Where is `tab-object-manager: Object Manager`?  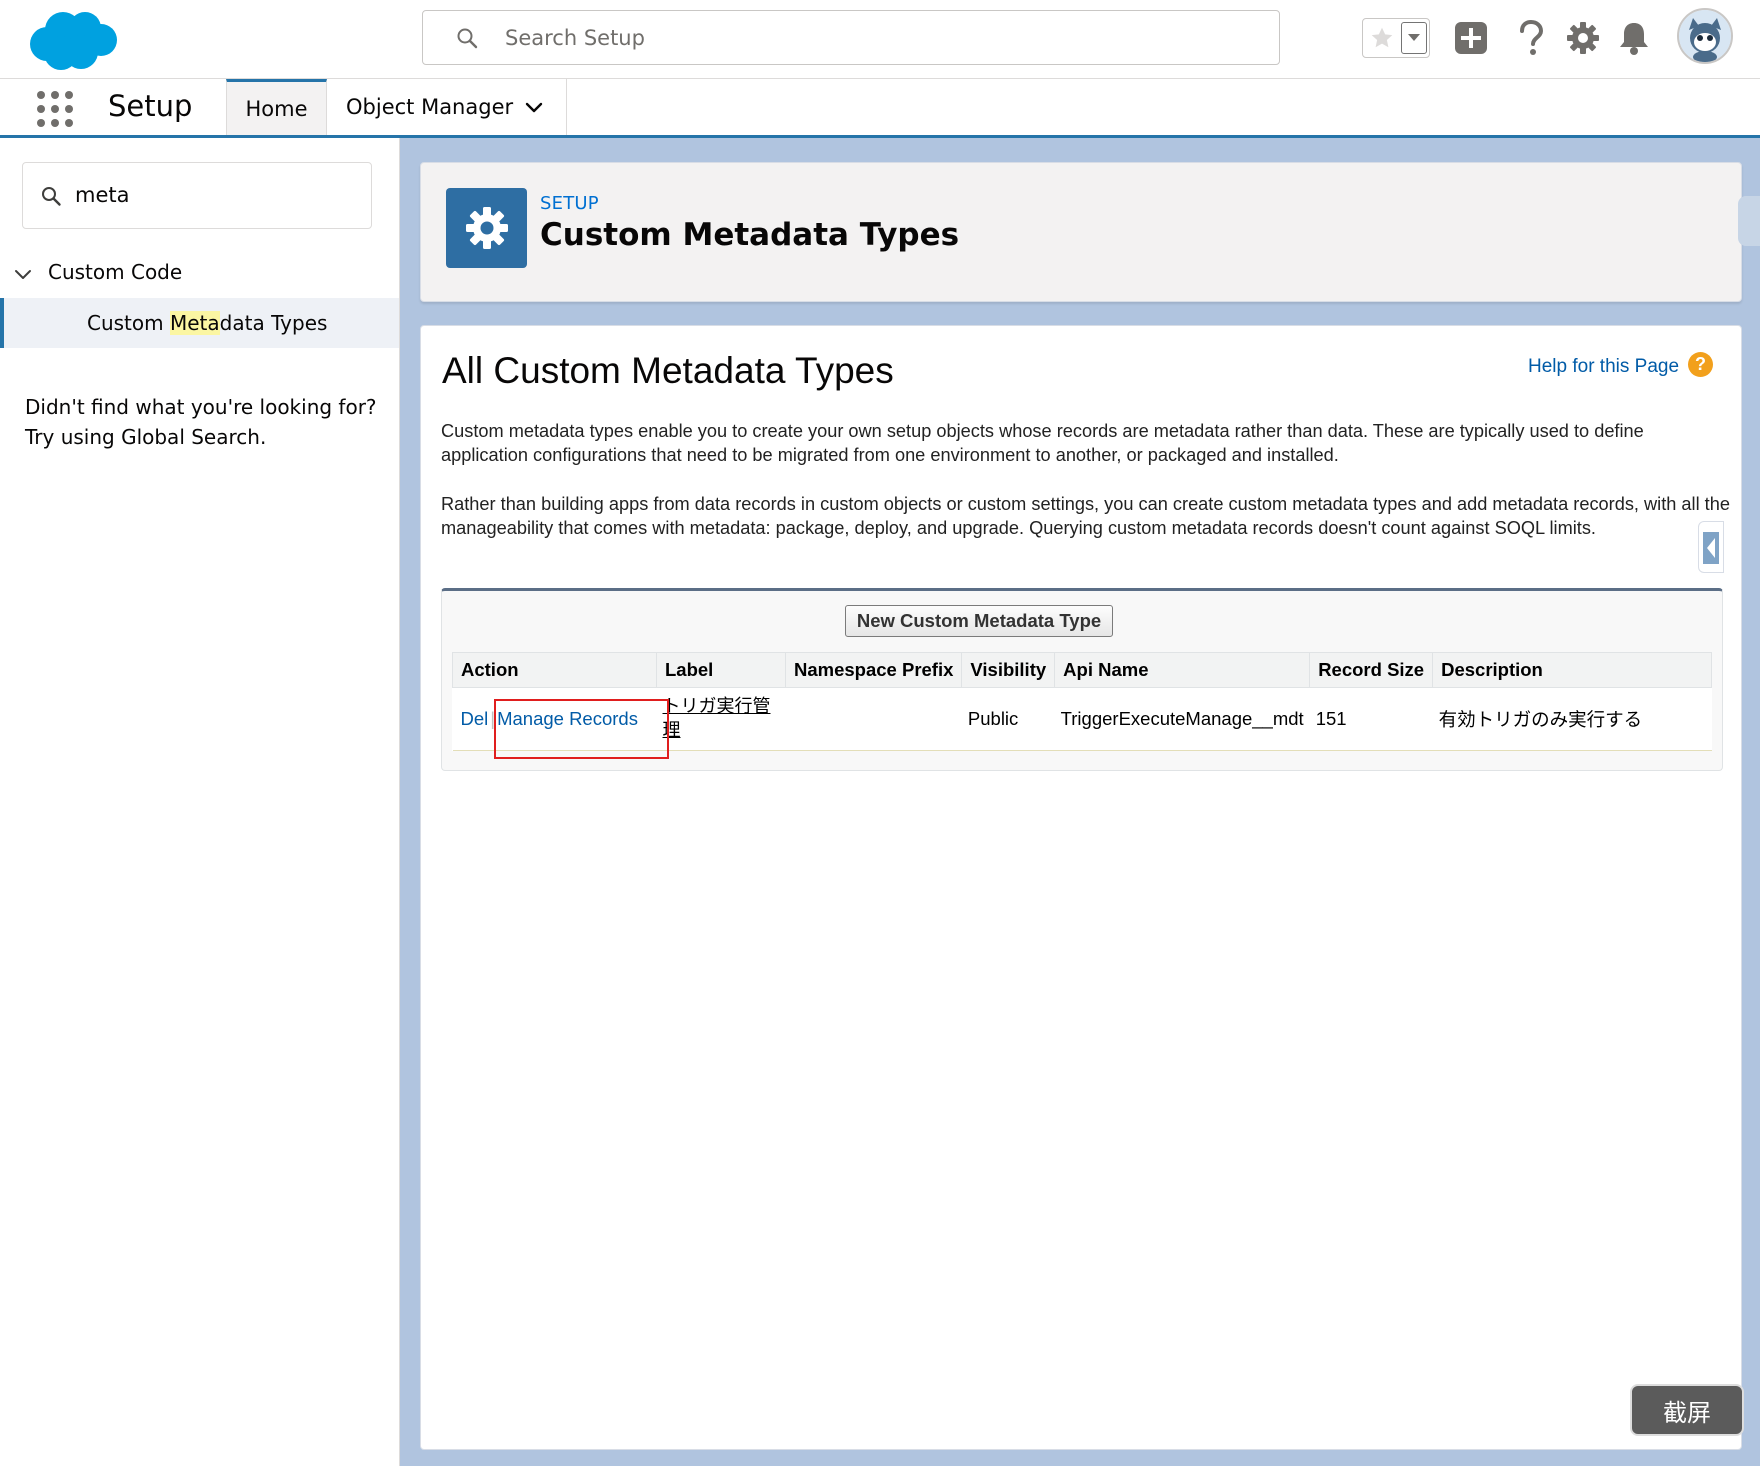
tab-object-manager: Object Manager is located at coordinates (447, 107).